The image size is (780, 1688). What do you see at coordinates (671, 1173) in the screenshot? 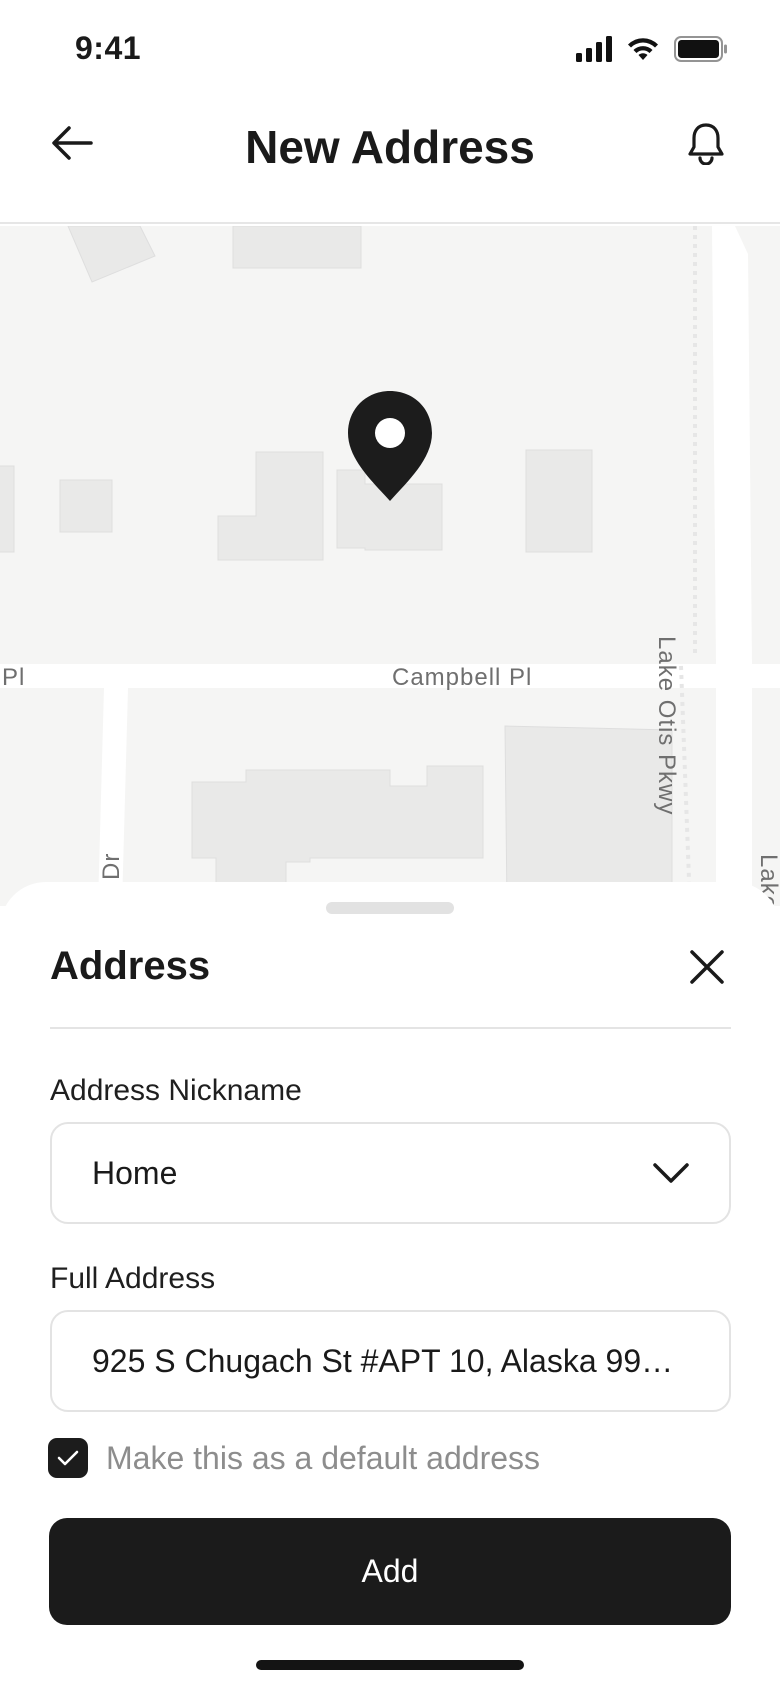
I see `chevron-down-icon` at bounding box center [671, 1173].